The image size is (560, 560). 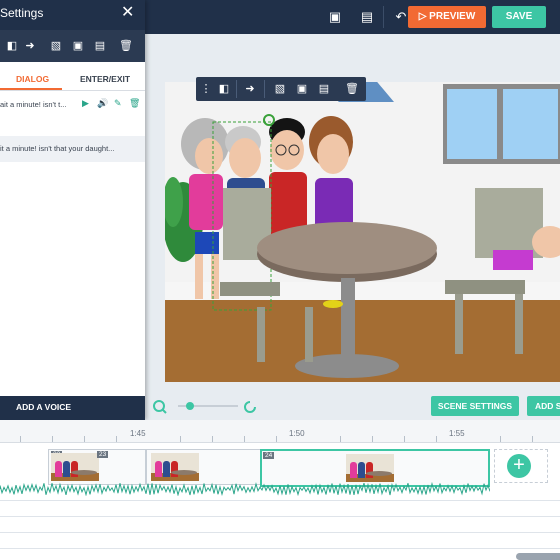 What do you see at coordinates (179, 467) in the screenshot?
I see `scene-thumbnail: 23` at bounding box center [179, 467].